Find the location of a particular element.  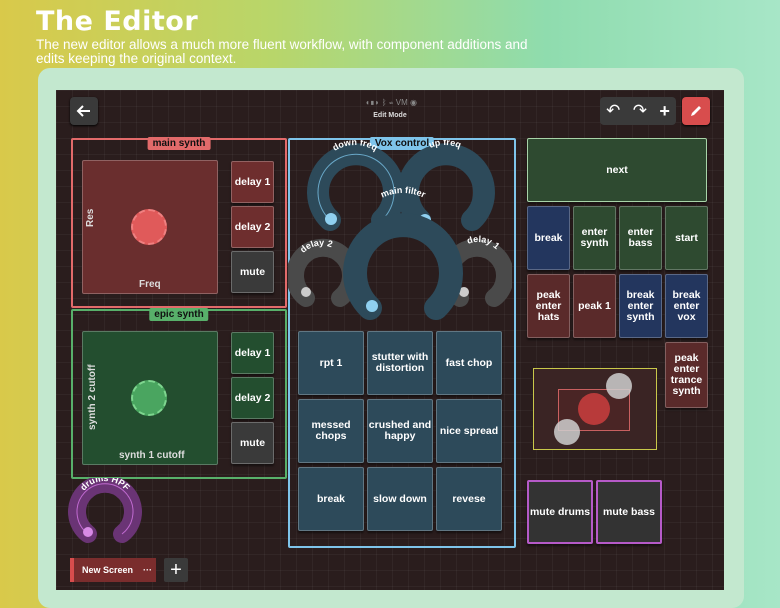

scene-peak-enter-hats-button: peak enter hats is located at coordinates (548, 306).